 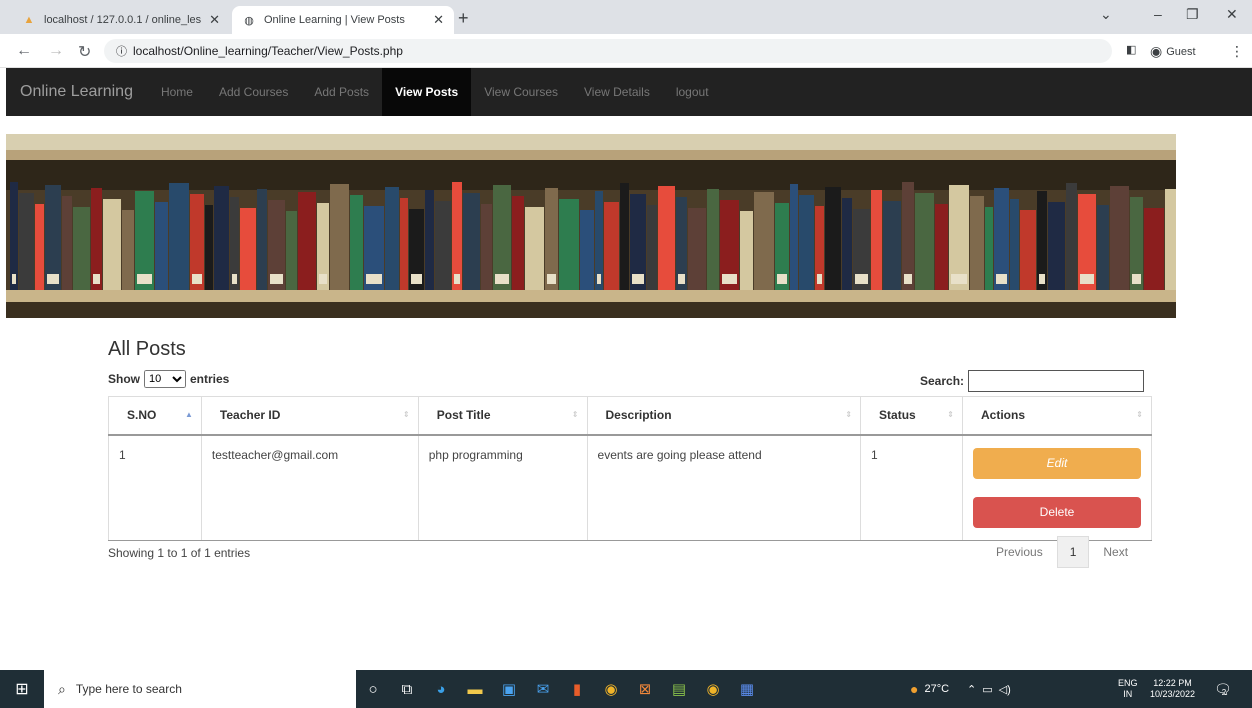 What do you see at coordinates (577, 689) in the screenshot?
I see `office-icon: ▮` at bounding box center [577, 689].